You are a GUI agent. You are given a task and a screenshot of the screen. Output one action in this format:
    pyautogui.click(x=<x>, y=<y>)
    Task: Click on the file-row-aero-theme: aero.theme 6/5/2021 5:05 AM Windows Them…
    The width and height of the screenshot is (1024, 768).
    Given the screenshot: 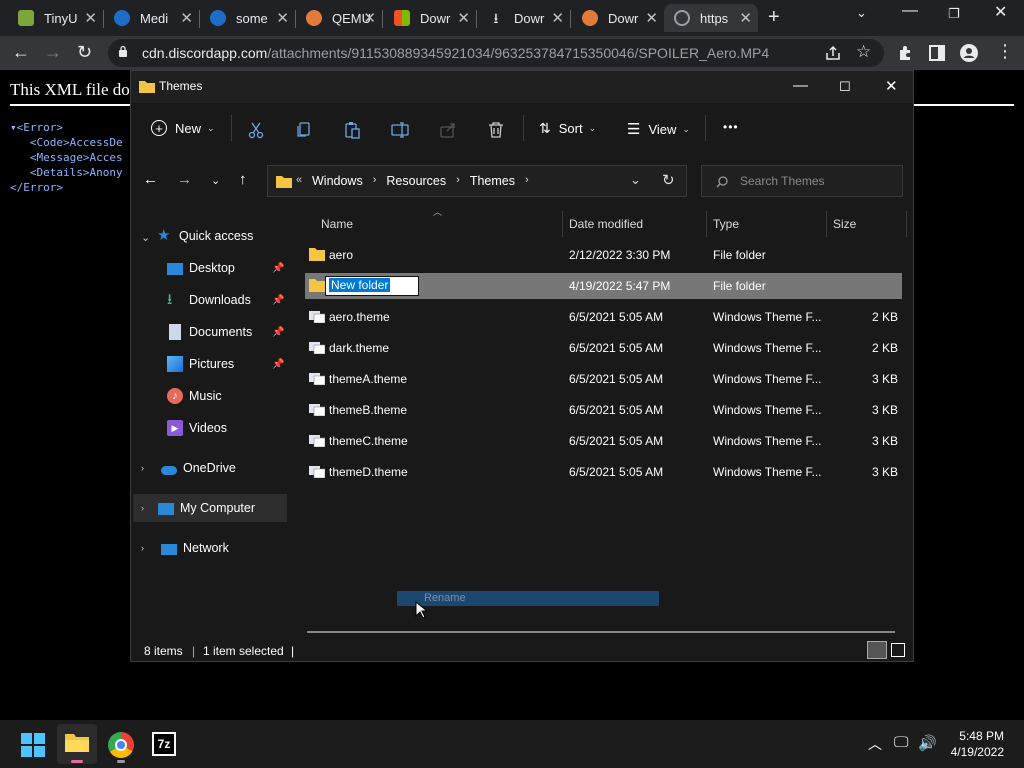 What is the action you would take?
    pyautogui.click(x=603, y=317)
    